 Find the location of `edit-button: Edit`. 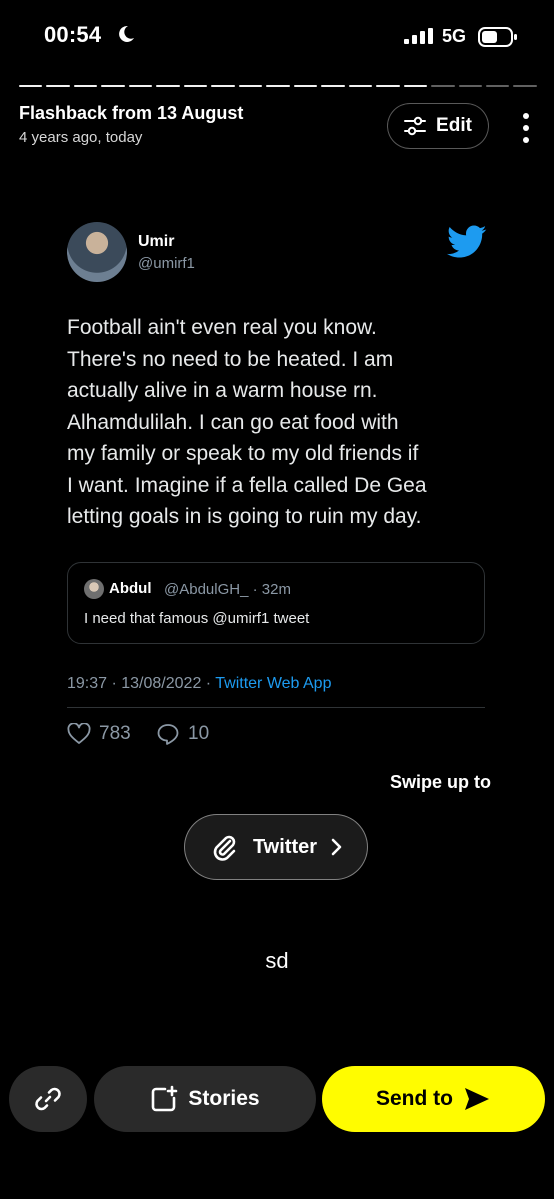

edit-button: Edit is located at coordinates (438, 126).